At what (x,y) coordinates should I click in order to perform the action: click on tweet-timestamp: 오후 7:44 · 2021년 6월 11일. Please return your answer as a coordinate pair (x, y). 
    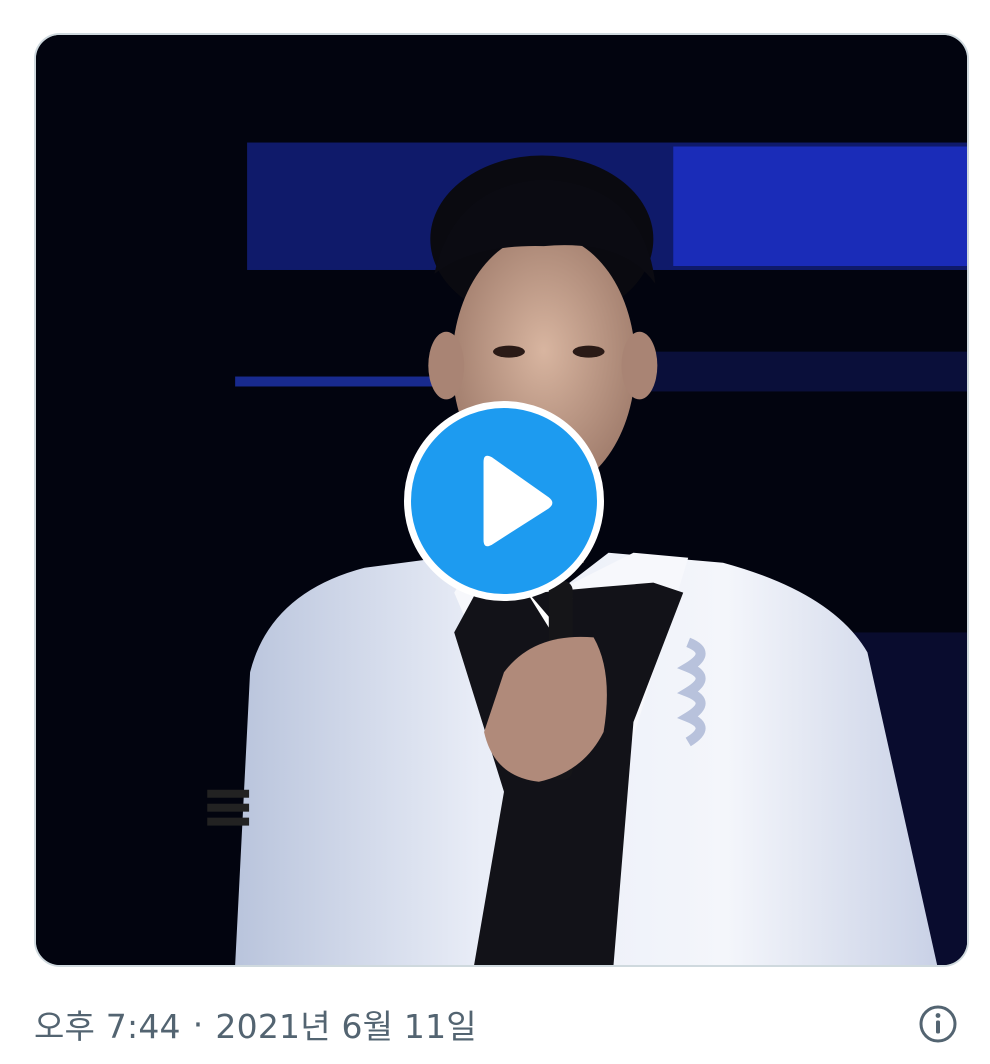
    Looking at the image, I should click on (255, 1024).